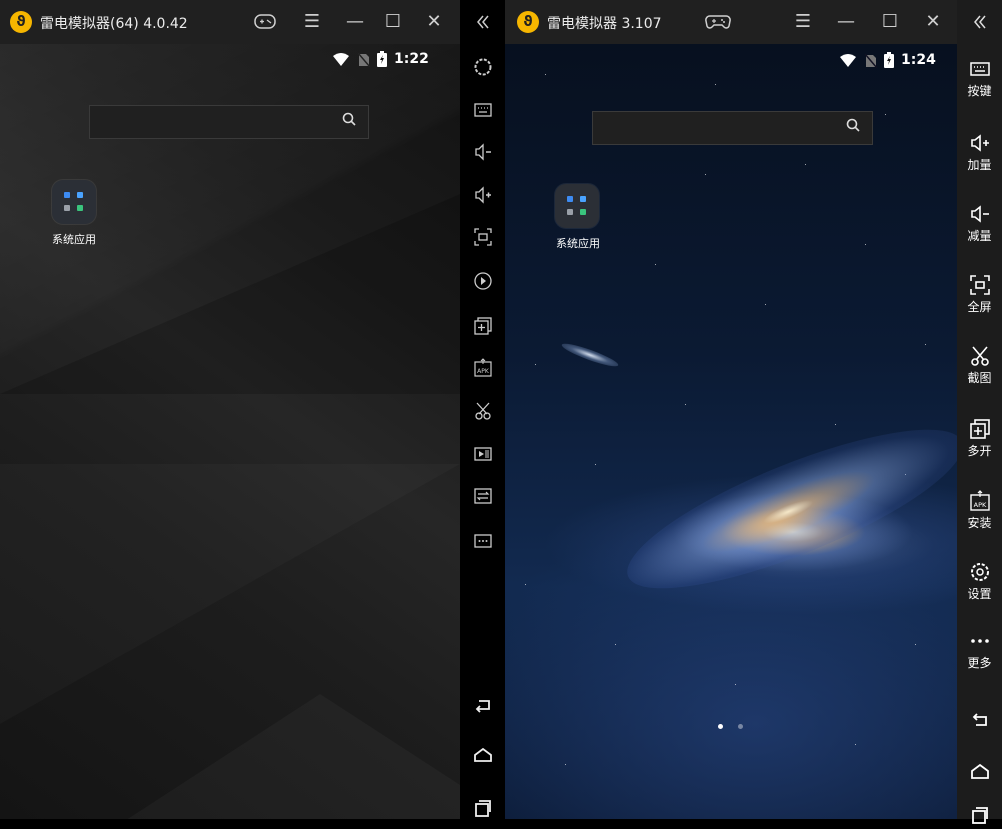 This screenshot has width=1002, height=829. I want to click on sidebar-item-screenshot: 截图, so click(979, 365).